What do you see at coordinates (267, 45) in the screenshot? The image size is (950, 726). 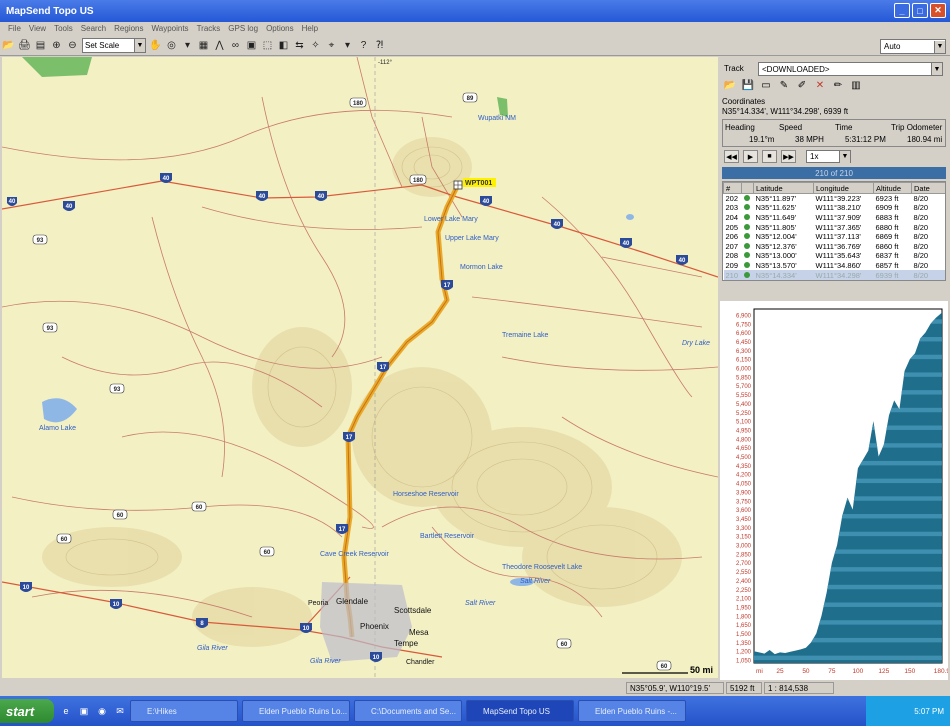 I see `select-area-icon: ⬚` at bounding box center [267, 45].